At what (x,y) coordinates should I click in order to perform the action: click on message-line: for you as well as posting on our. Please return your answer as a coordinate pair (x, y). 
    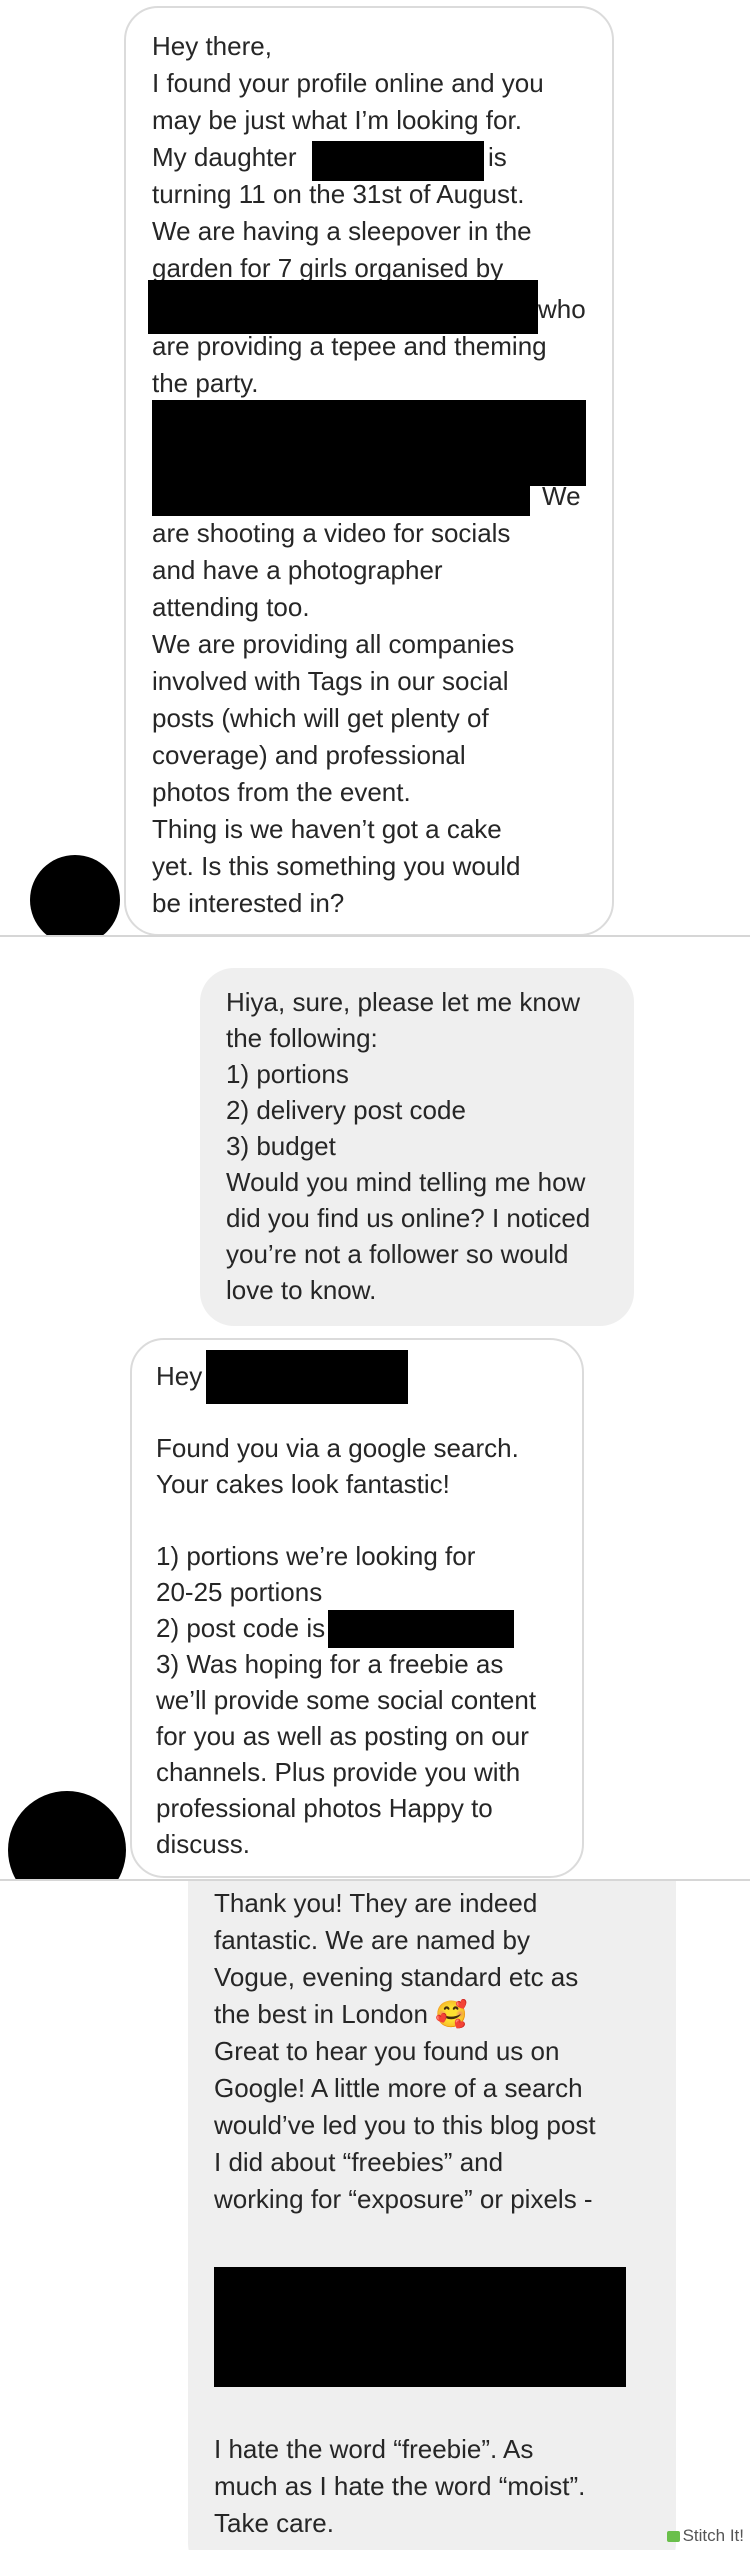
    Looking at the image, I should click on (342, 1736).